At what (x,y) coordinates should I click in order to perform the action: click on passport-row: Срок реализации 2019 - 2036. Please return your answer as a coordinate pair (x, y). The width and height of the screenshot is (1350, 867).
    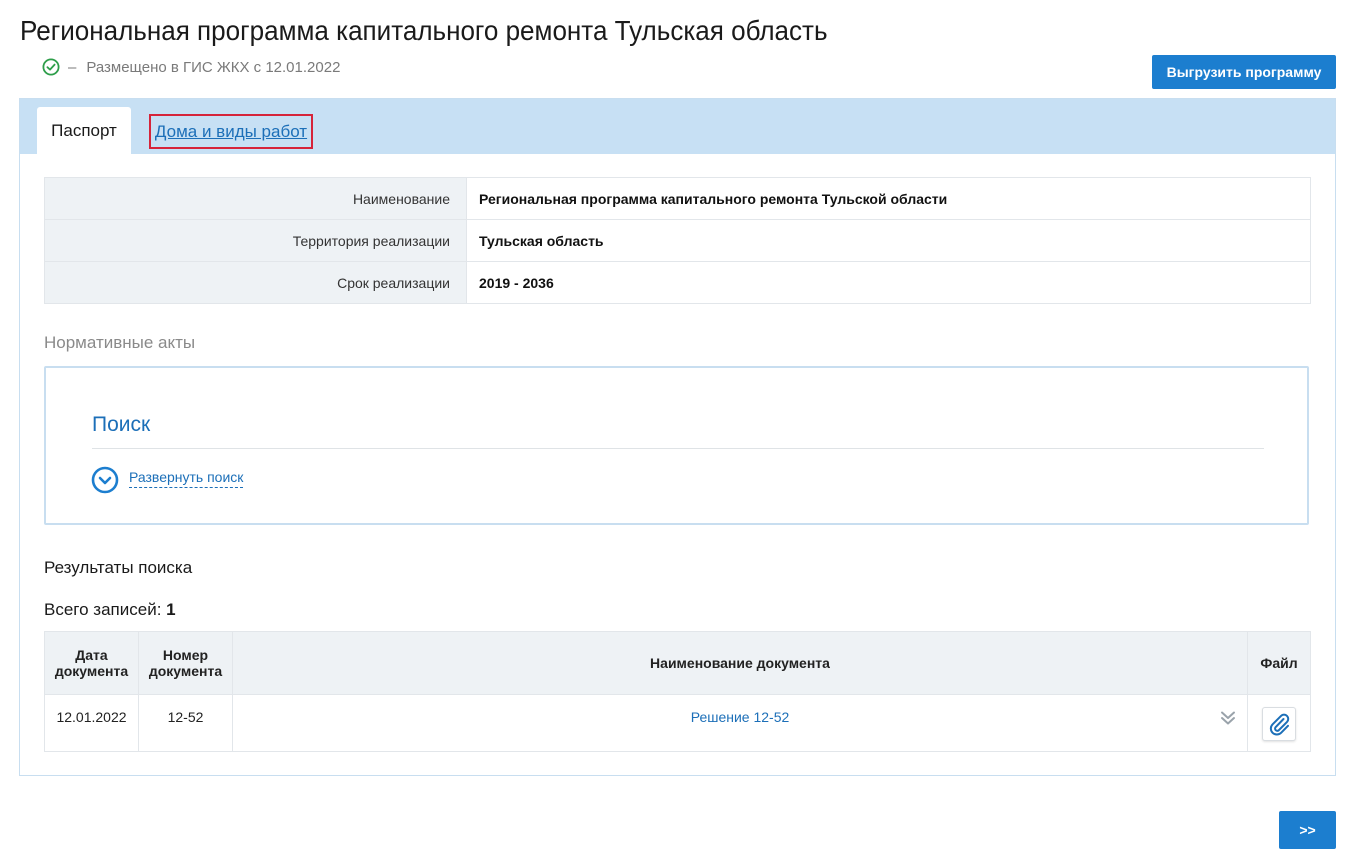
    Looking at the image, I should click on (677, 282).